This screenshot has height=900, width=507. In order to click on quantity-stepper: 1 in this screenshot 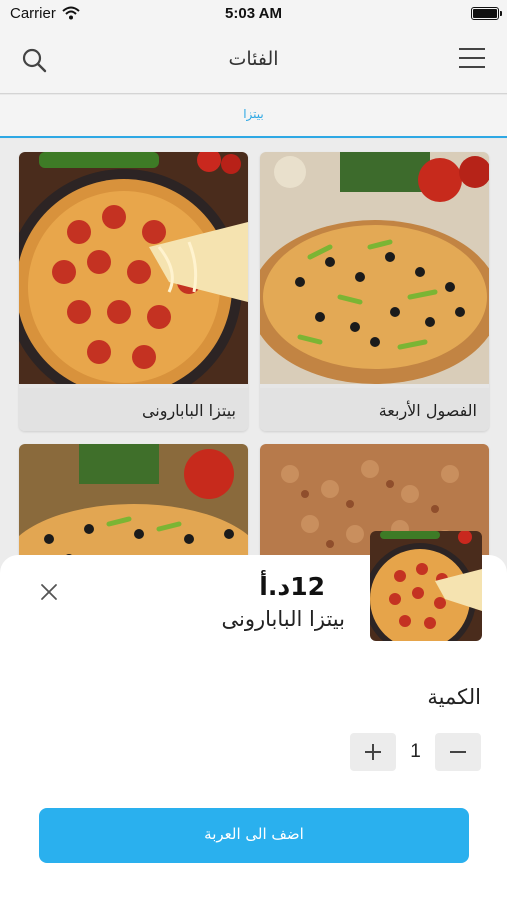, I will do `click(415, 752)`.